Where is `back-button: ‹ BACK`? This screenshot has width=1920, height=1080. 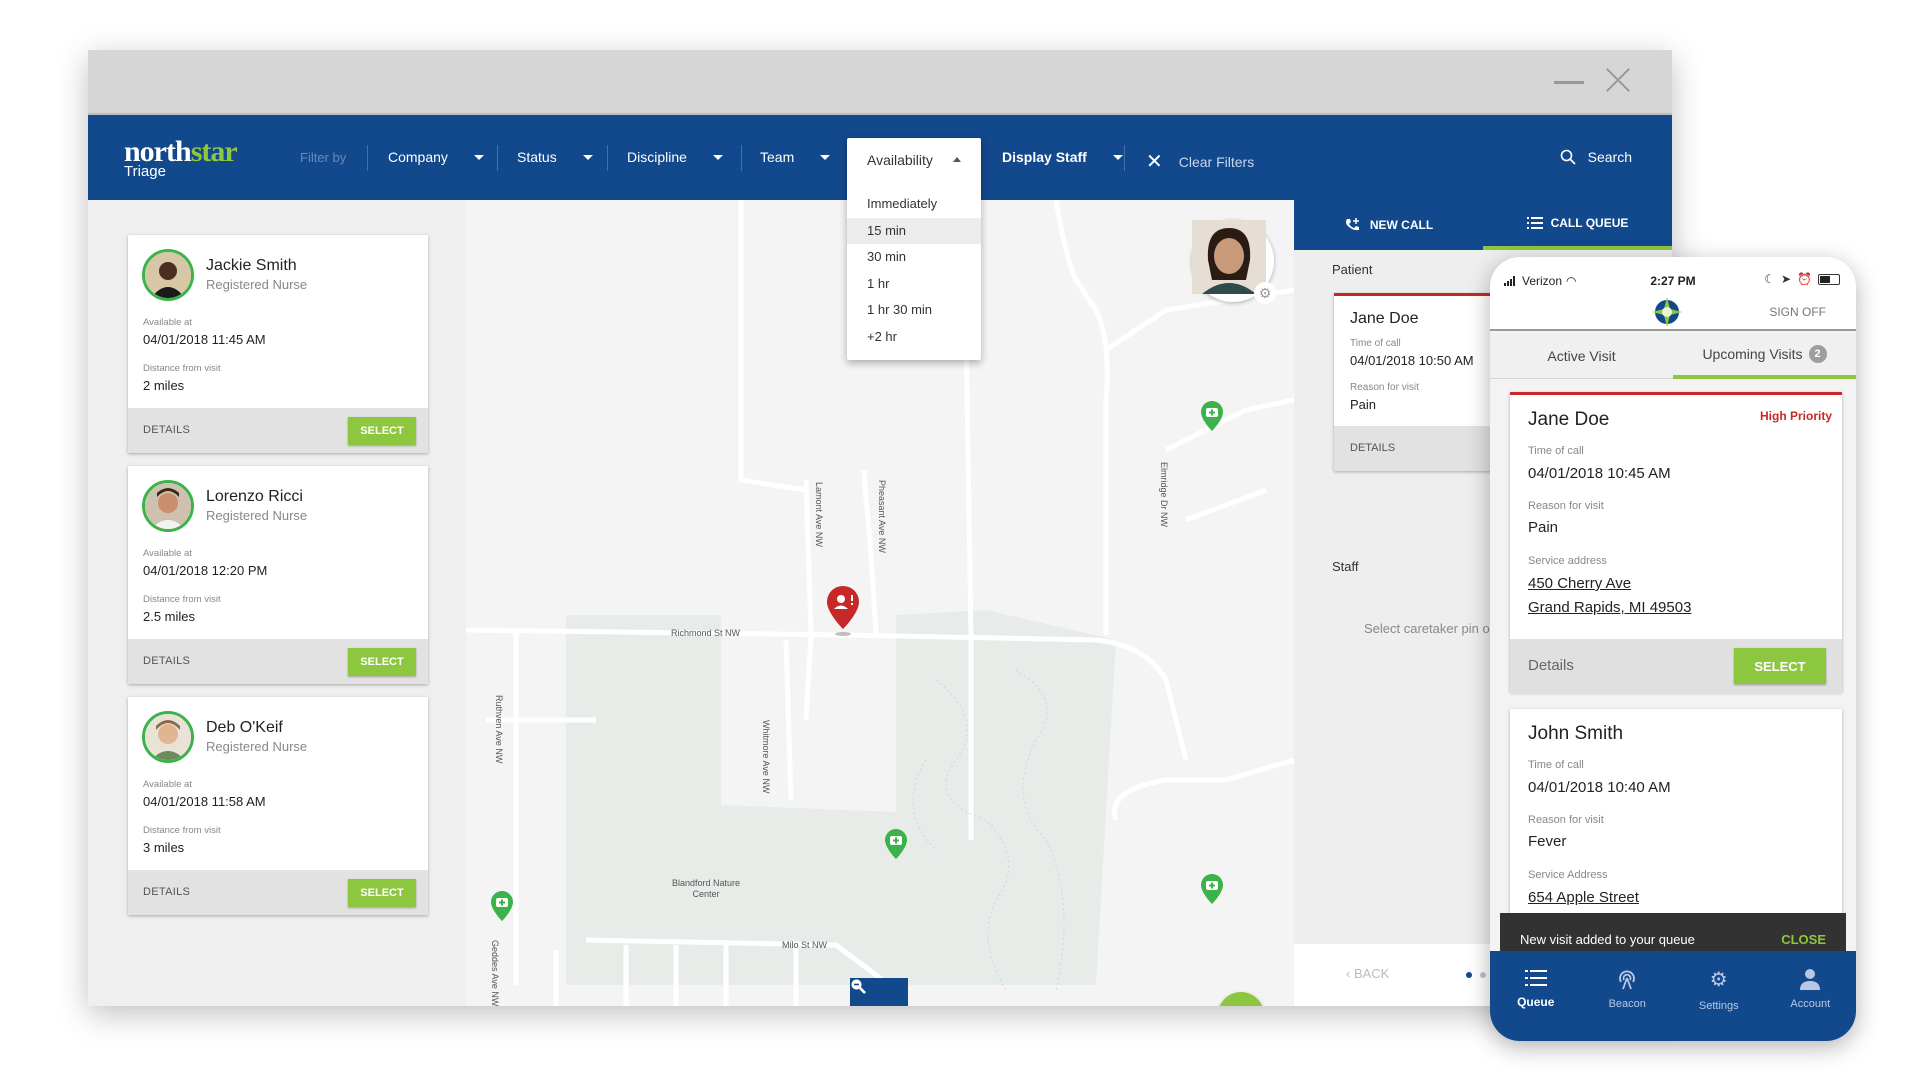
back-button: ‹ BACK is located at coordinates (1367, 973).